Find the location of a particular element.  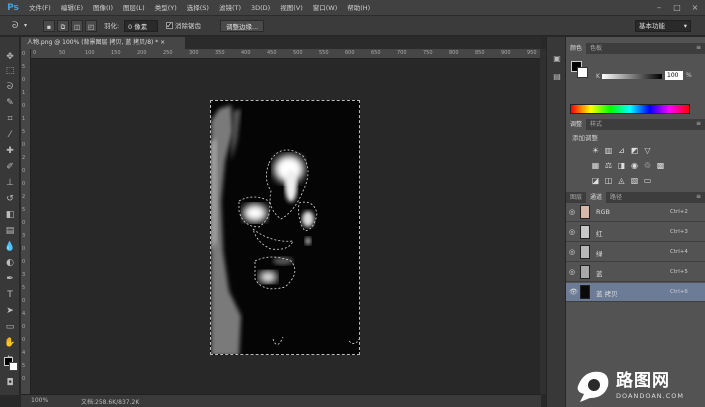

gradient-map-icon: ▭ is located at coordinates (647, 180).